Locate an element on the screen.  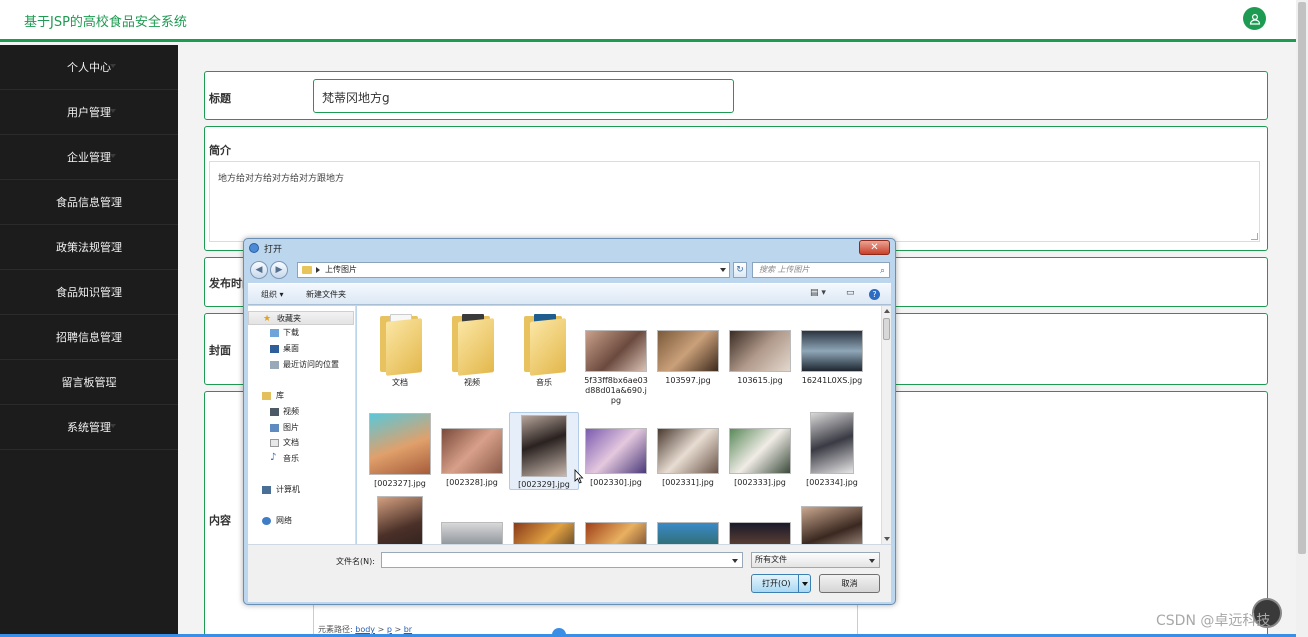
file-item: 103597.jpg is located at coordinates (688, 358).